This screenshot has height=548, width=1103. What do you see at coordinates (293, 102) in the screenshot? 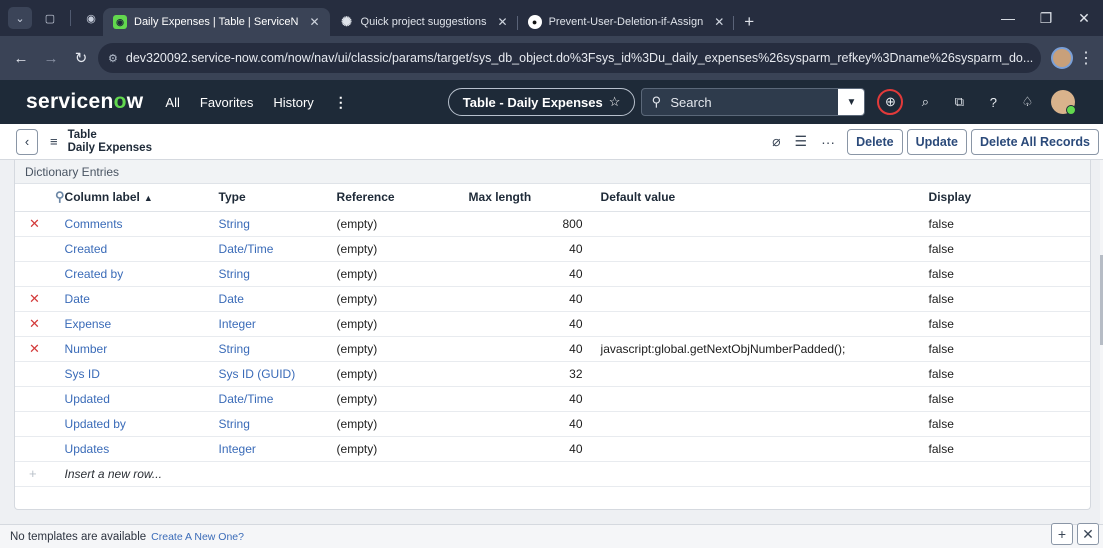
I see `menu-history: History` at bounding box center [293, 102].